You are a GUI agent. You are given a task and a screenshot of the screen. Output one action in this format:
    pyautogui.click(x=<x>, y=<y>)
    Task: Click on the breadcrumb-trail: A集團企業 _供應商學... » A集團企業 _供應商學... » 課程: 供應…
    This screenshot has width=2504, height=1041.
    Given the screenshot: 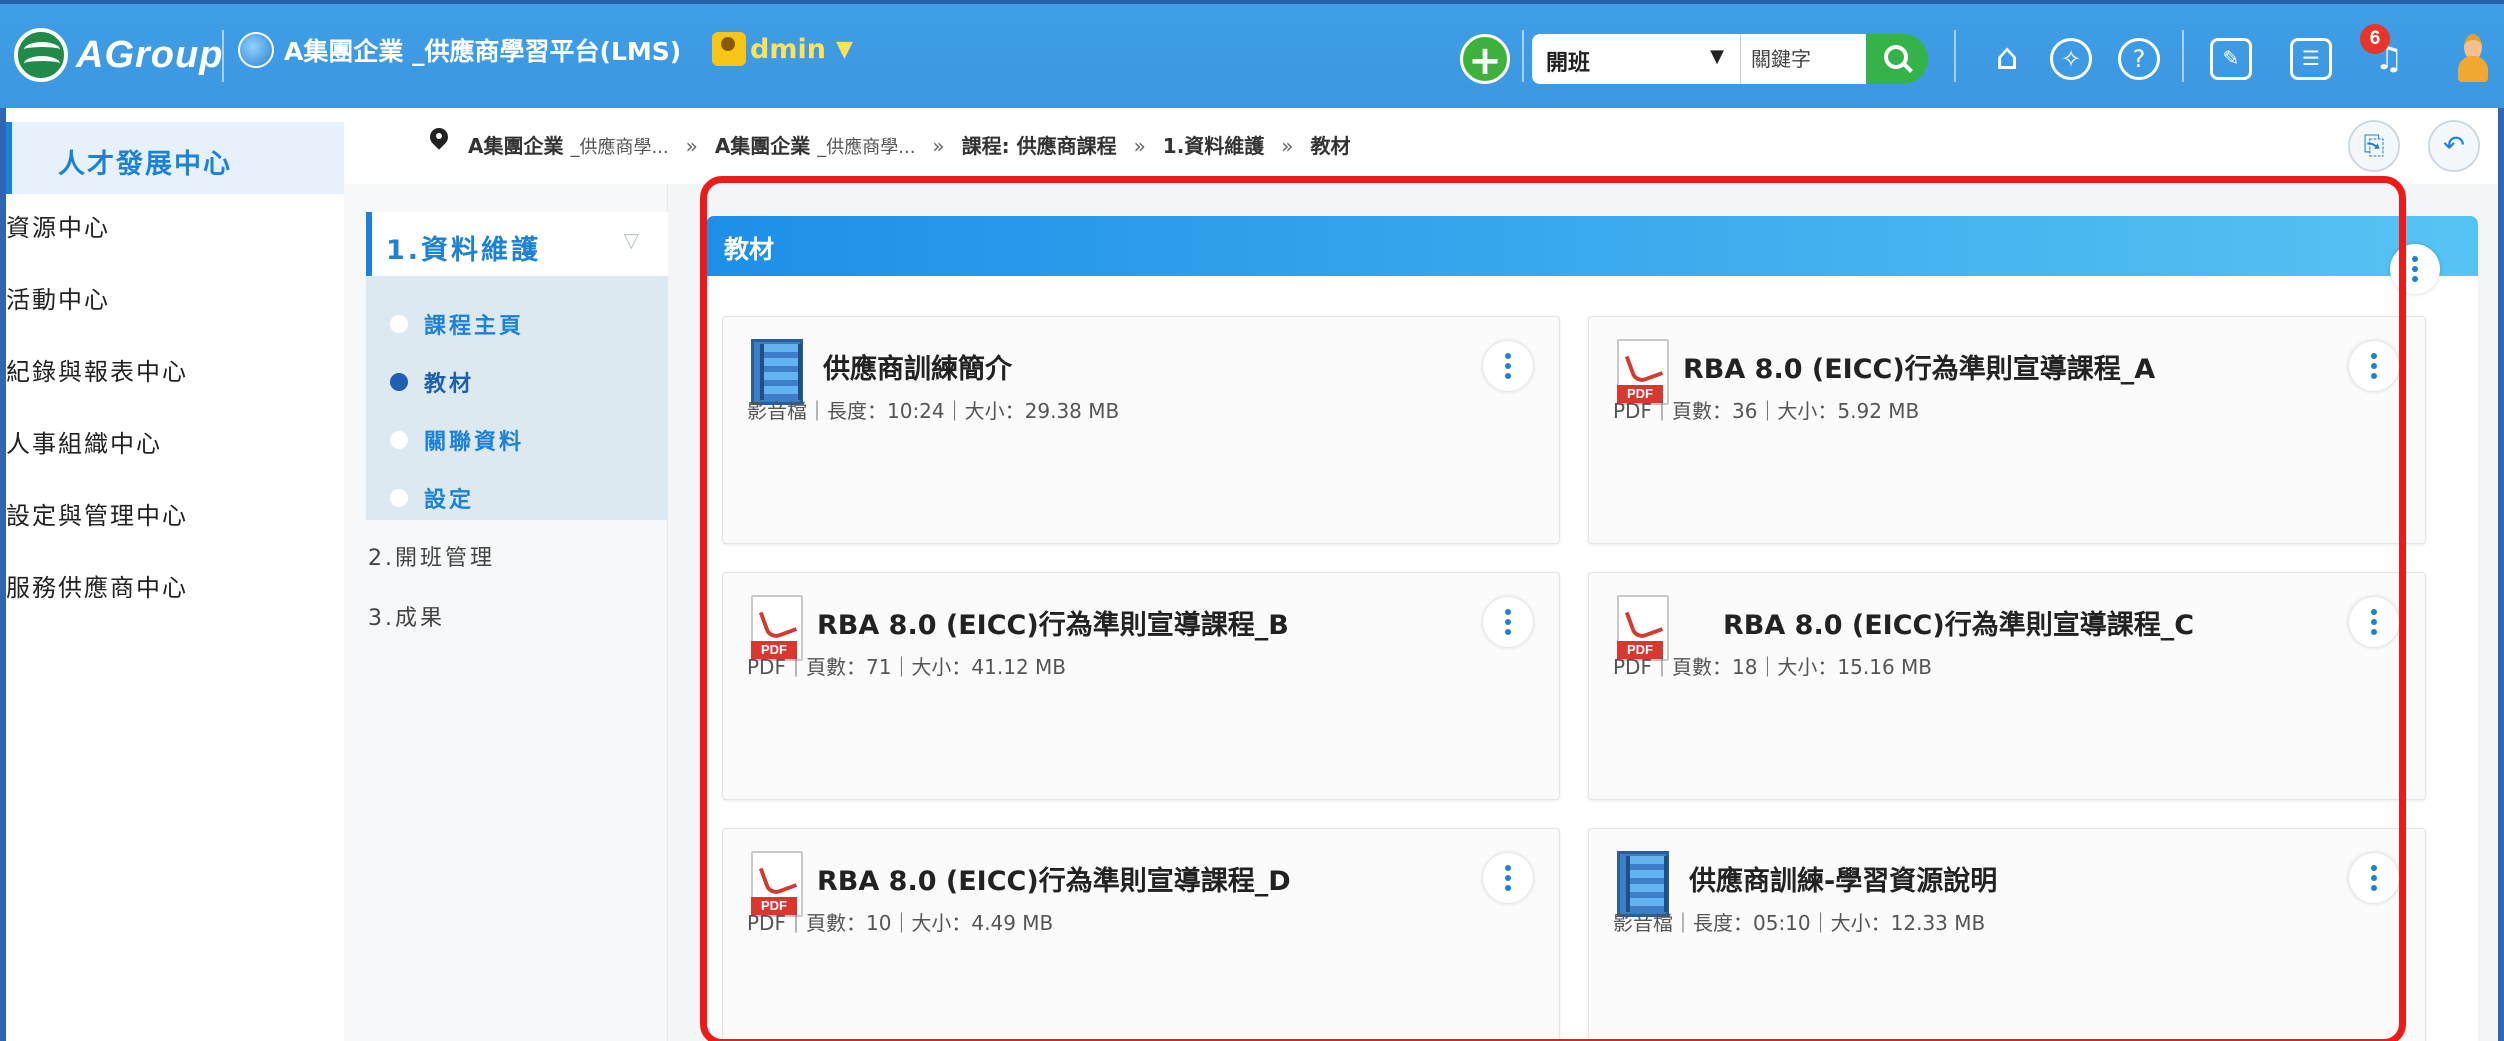 What is the action you would take?
    pyautogui.click(x=909, y=146)
    